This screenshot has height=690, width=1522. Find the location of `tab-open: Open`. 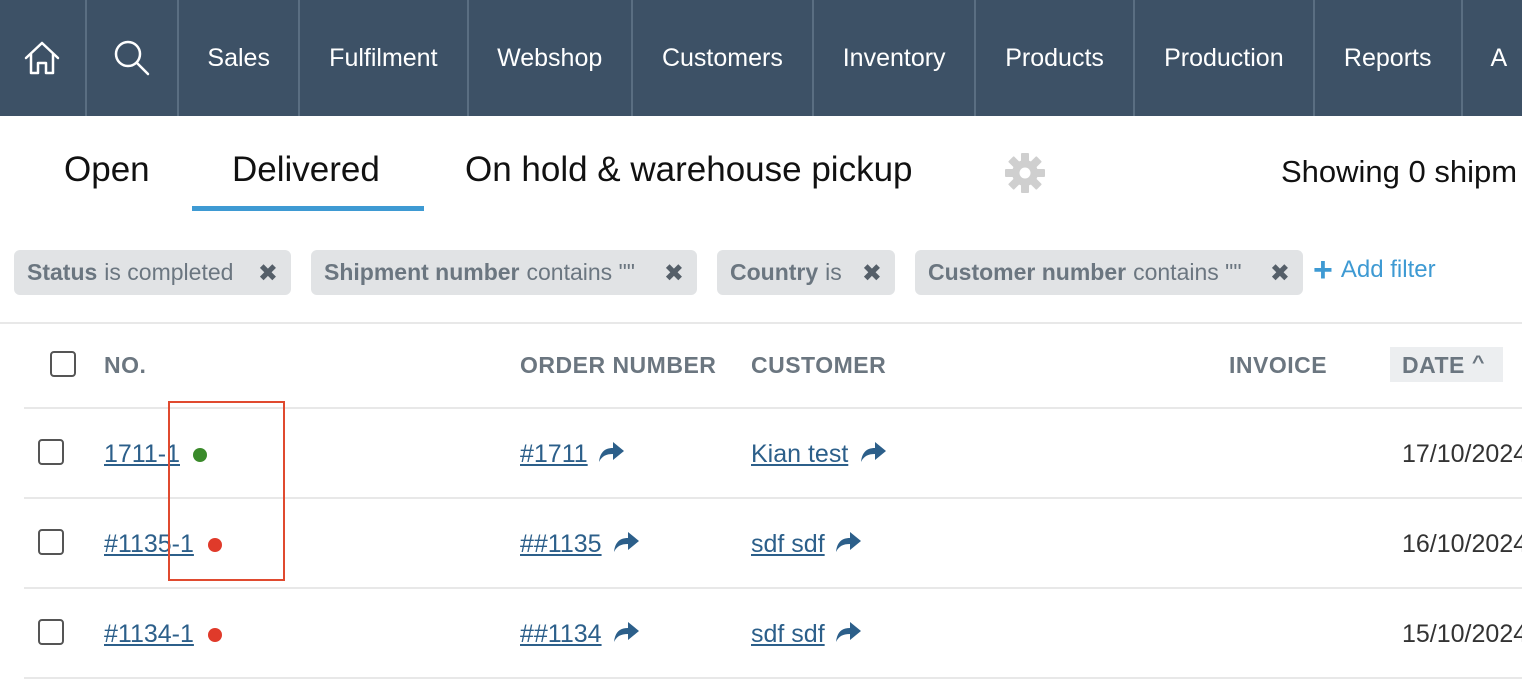

tab-open: Open is located at coordinates (107, 170).